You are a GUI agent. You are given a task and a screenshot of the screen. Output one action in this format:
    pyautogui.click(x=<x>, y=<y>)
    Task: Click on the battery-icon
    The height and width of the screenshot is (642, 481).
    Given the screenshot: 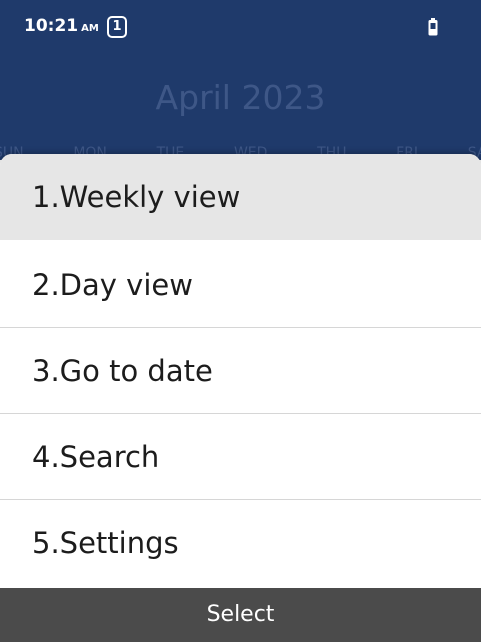 What is the action you would take?
    pyautogui.click(x=433, y=27)
    